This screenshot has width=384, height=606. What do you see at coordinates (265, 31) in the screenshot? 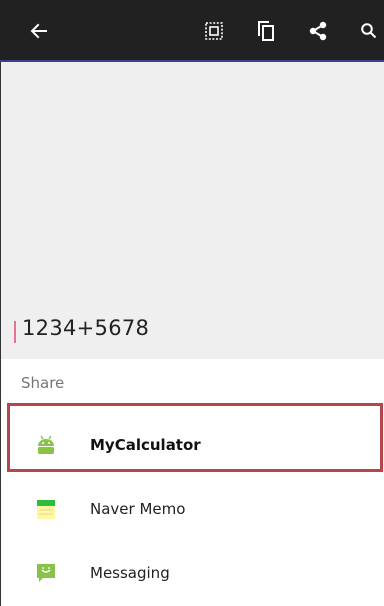
I see `copy-icon` at bounding box center [265, 31].